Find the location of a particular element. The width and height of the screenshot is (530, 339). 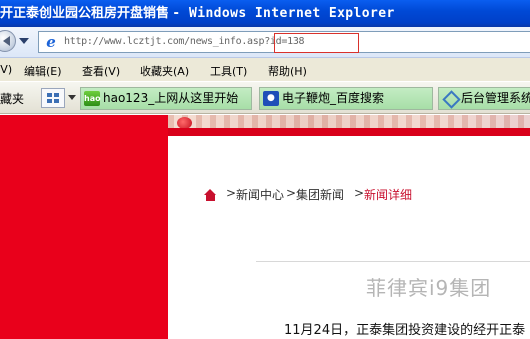

content-divider is located at coordinates (393, 261).